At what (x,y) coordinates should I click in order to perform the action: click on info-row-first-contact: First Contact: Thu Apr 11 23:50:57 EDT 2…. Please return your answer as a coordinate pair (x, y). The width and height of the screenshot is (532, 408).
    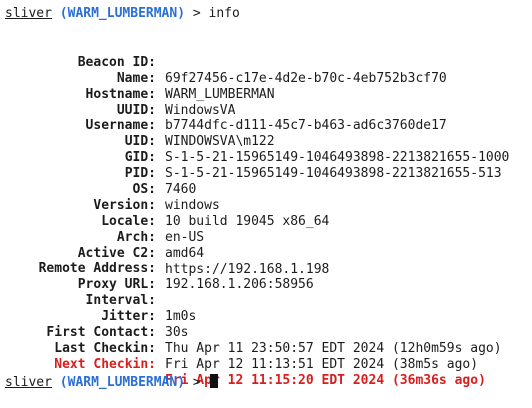
    Looking at the image, I should click on (266, 332).